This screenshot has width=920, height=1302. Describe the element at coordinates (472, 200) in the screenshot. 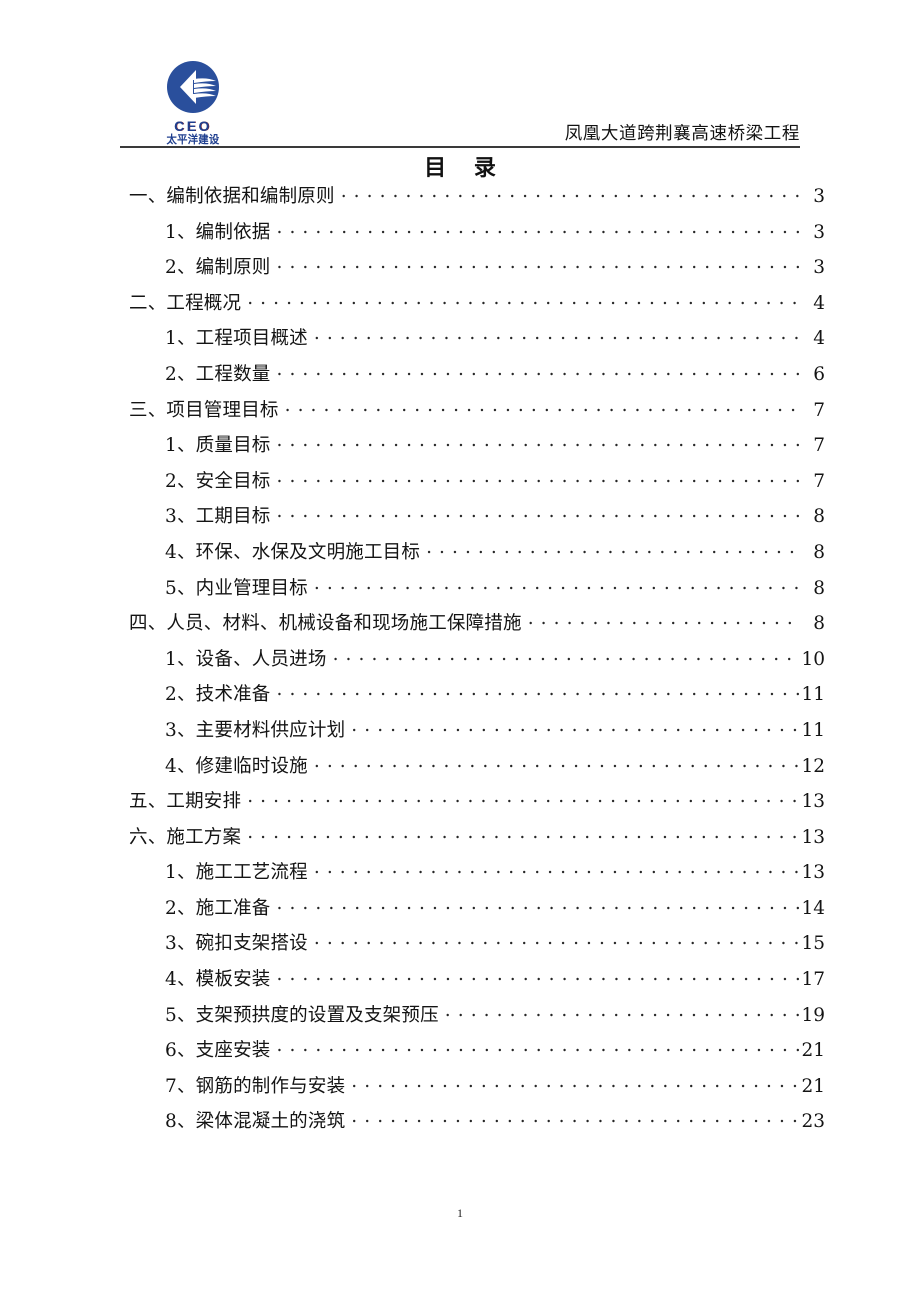

I see `toc-entry: 一、编制依据和编制原则 3` at that location.